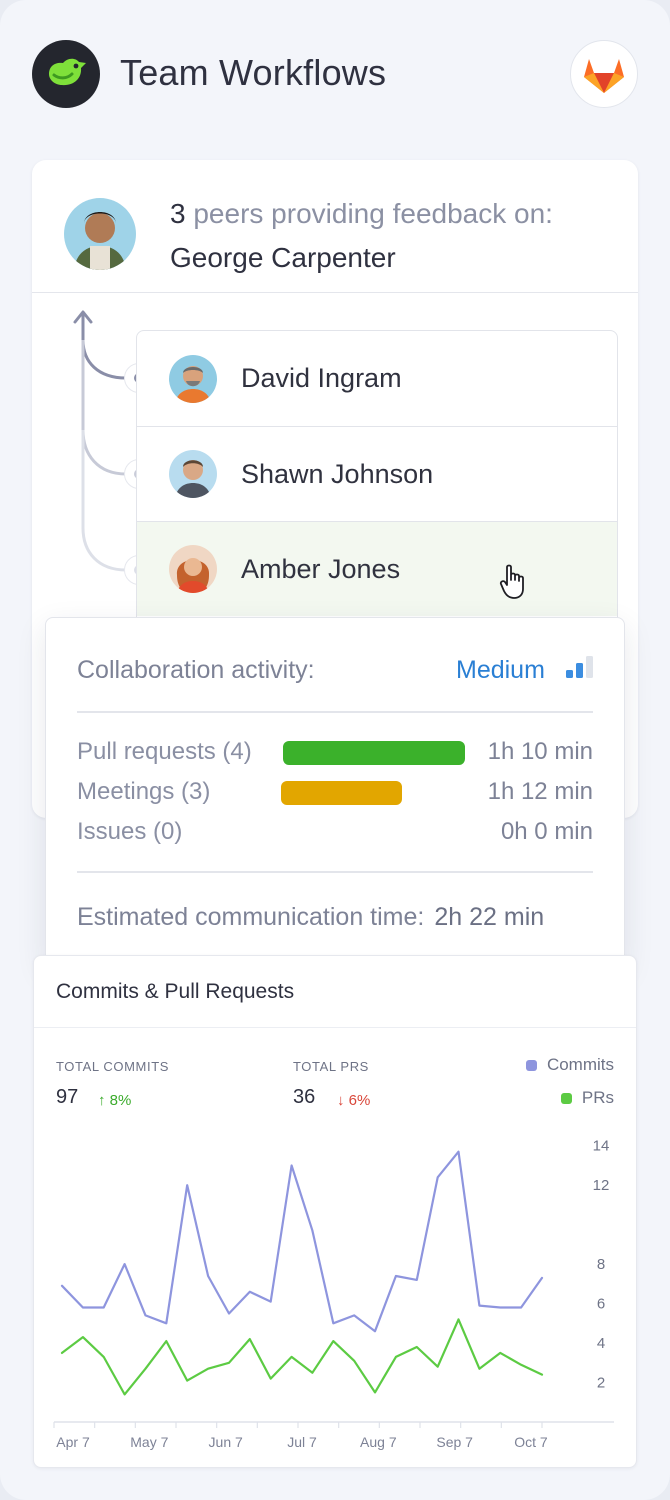 The height and width of the screenshot is (1500, 670). What do you see at coordinates (196, 670) in the screenshot?
I see `collaboration-label: Collaboration activity:` at bounding box center [196, 670].